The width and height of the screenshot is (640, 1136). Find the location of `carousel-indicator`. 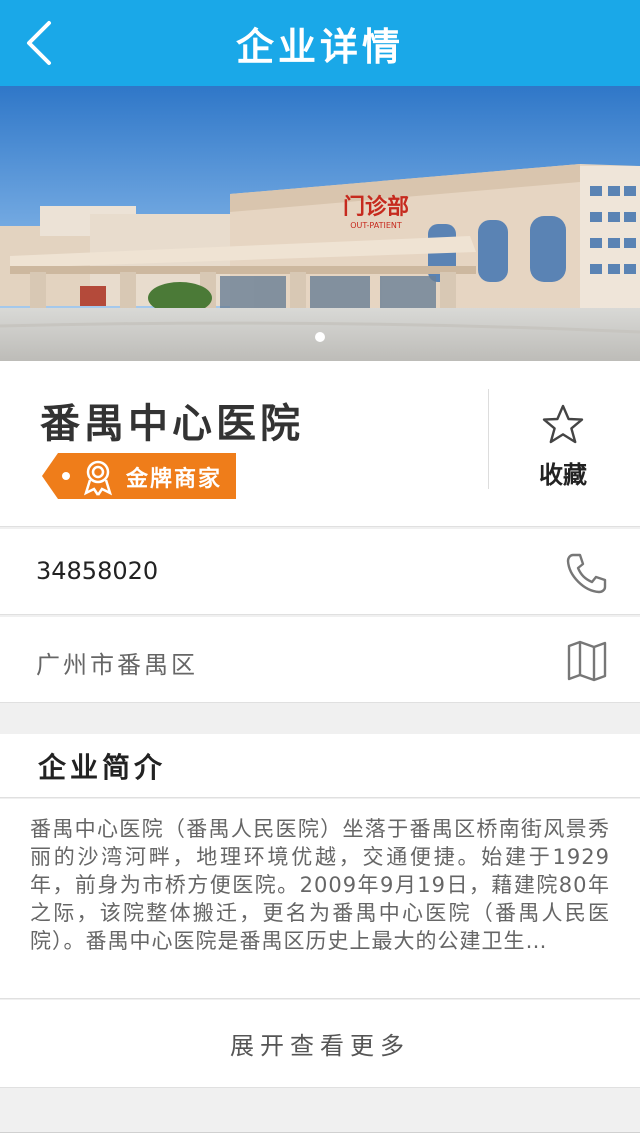

carousel-indicator is located at coordinates (320, 339).